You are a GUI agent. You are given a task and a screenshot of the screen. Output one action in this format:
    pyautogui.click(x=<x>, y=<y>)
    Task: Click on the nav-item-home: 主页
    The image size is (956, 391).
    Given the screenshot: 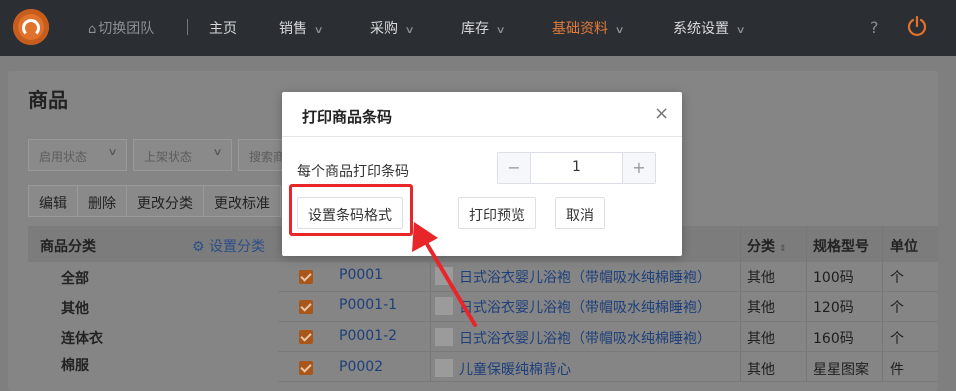 What is the action you would take?
    pyautogui.click(x=223, y=28)
    